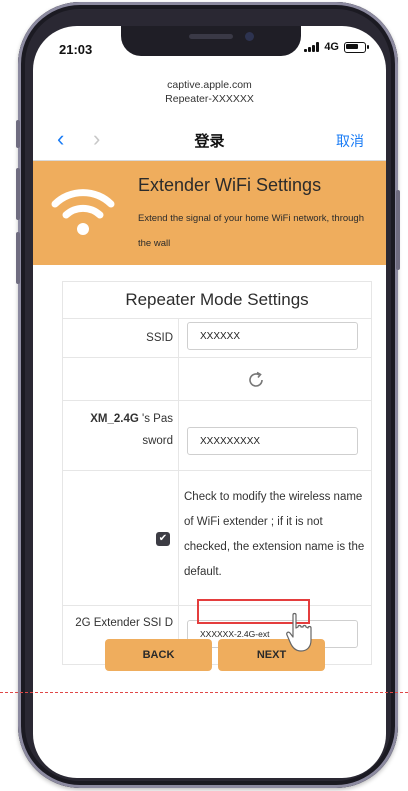 This screenshot has height=791, width=408. I want to click on extender-ssid-label: 2G Extender SSI D, so click(124, 623).